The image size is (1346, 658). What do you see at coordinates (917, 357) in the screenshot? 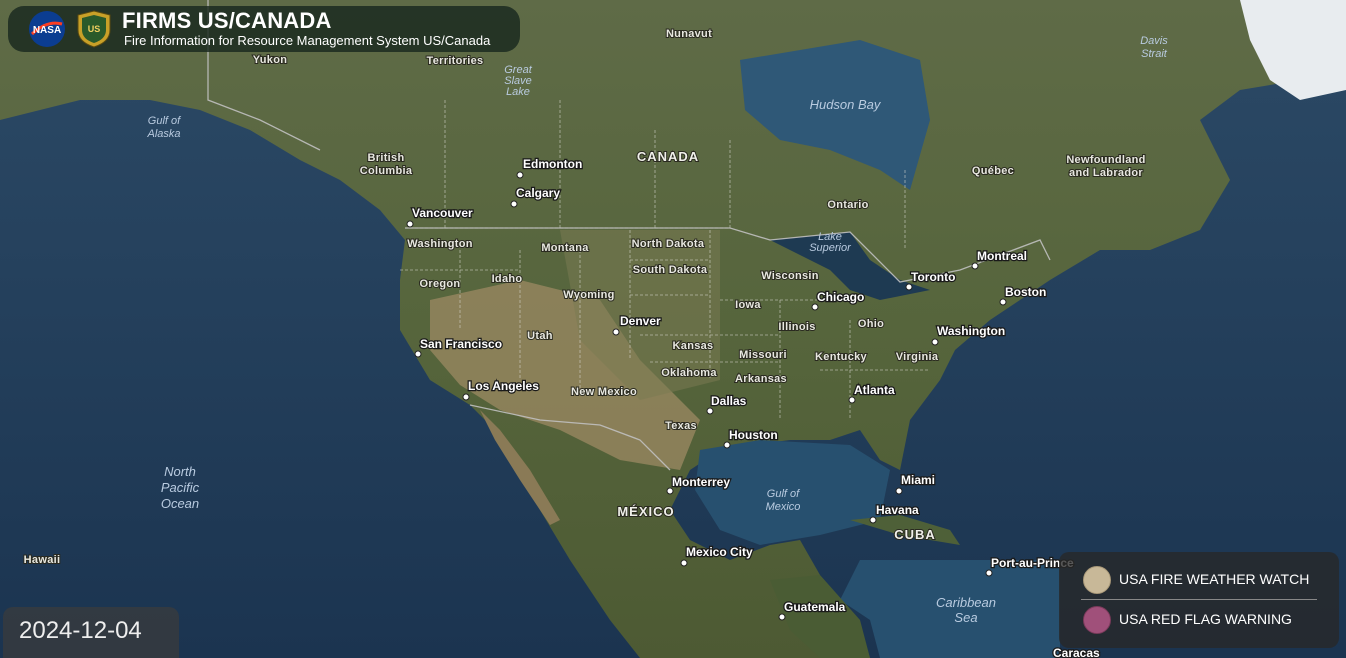
I see `region-label-virginia: Virginia` at bounding box center [917, 357].